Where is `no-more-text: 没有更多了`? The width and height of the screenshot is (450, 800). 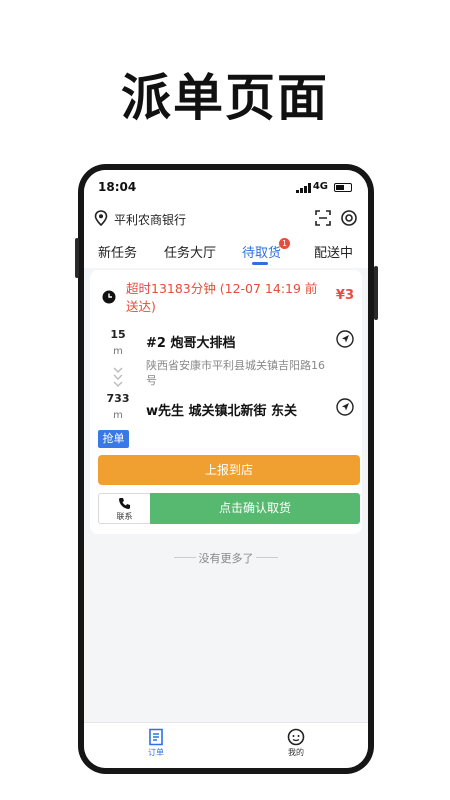 no-more-text: 没有更多了 is located at coordinates (226, 558).